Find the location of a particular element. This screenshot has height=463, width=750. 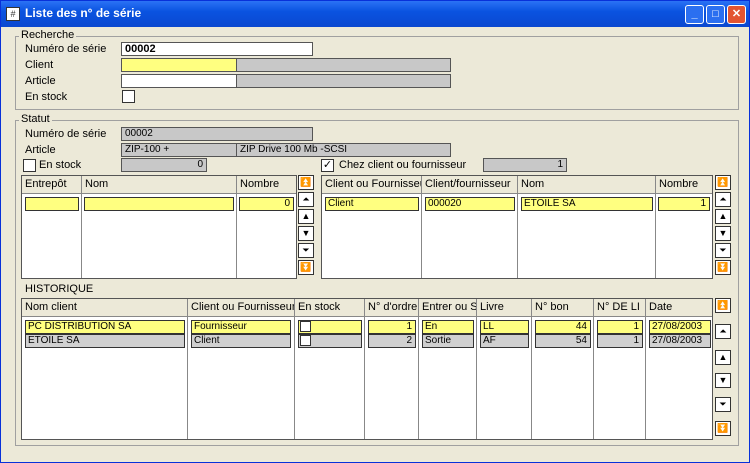

recherche-stock-label: En stock is located at coordinates (46, 97).